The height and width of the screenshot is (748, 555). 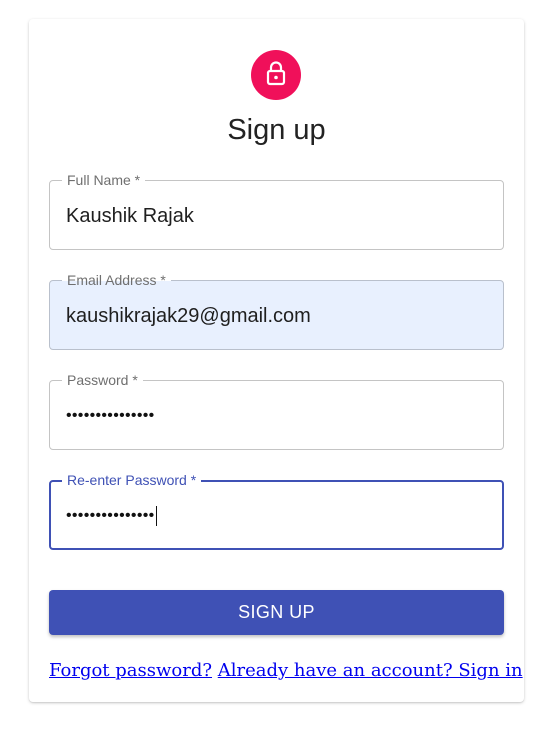 What do you see at coordinates (188, 316) in the screenshot?
I see `email-input: kaushikrajak29@gmail.com` at bounding box center [188, 316].